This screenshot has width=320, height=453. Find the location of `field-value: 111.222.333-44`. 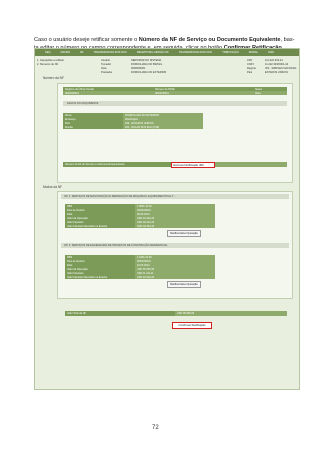

field-value: 111.222.333-44 is located at coordinates (274, 60).